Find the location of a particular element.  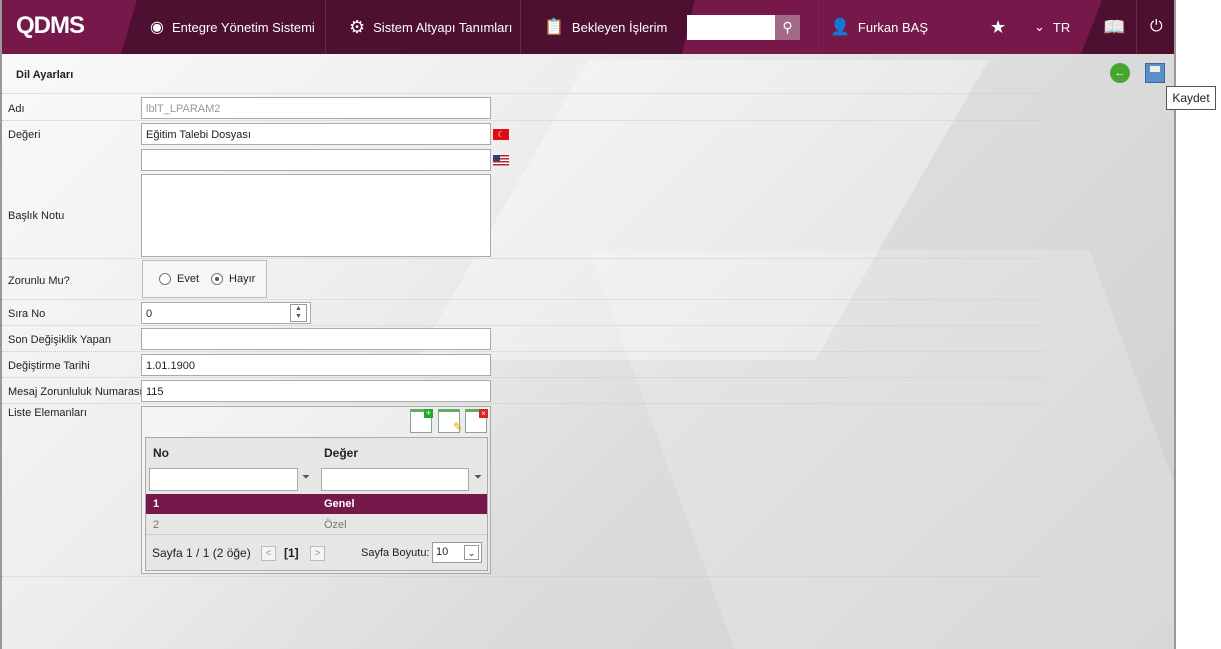

hayir-radio is located at coordinates (217, 279).